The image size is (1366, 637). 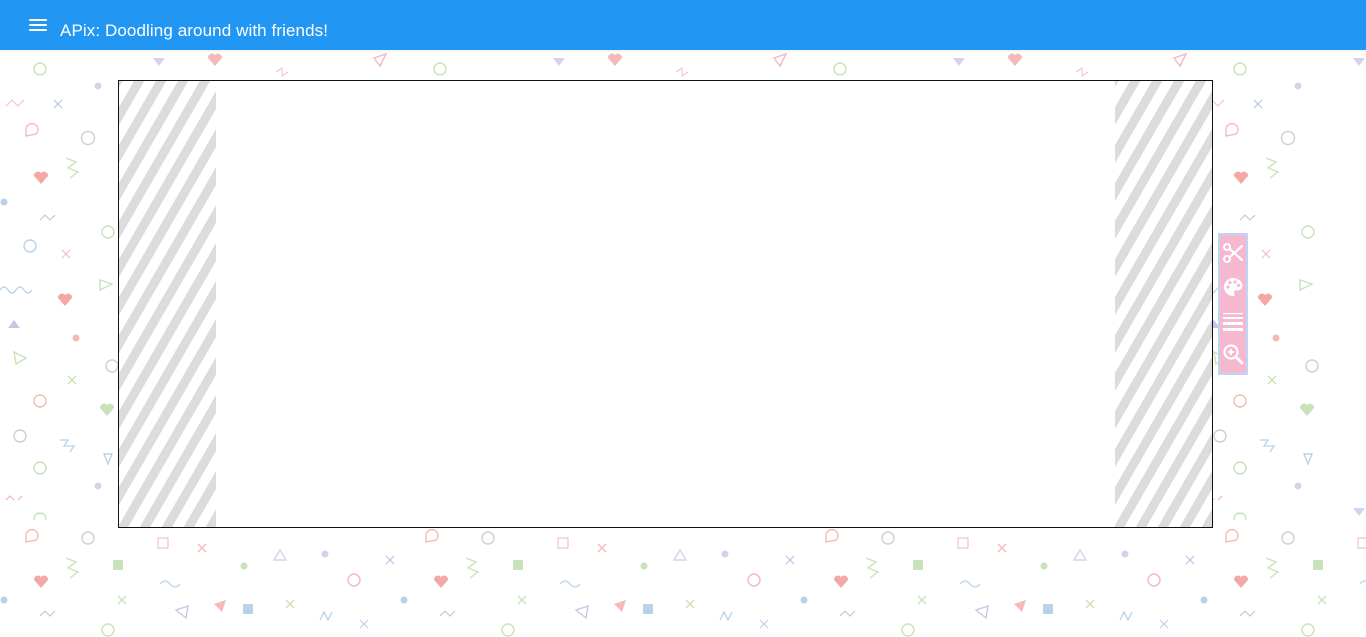 I want to click on app-title: APix: Doodling around with friends!, so click(x=194, y=30).